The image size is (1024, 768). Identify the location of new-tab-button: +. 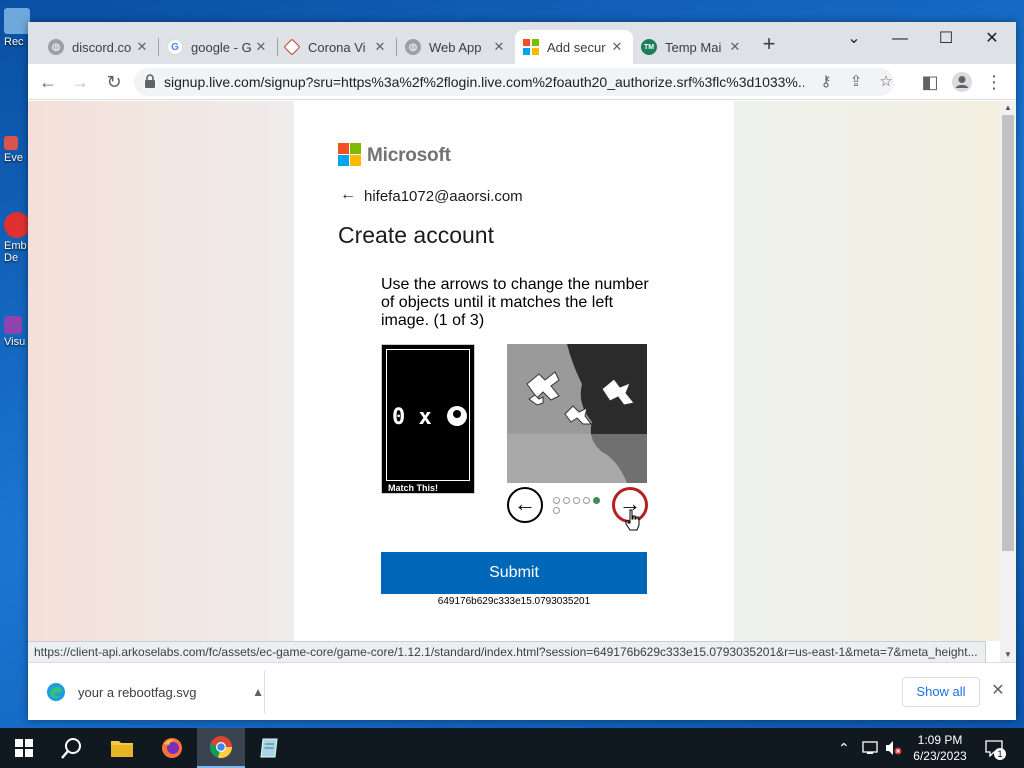
(769, 44).